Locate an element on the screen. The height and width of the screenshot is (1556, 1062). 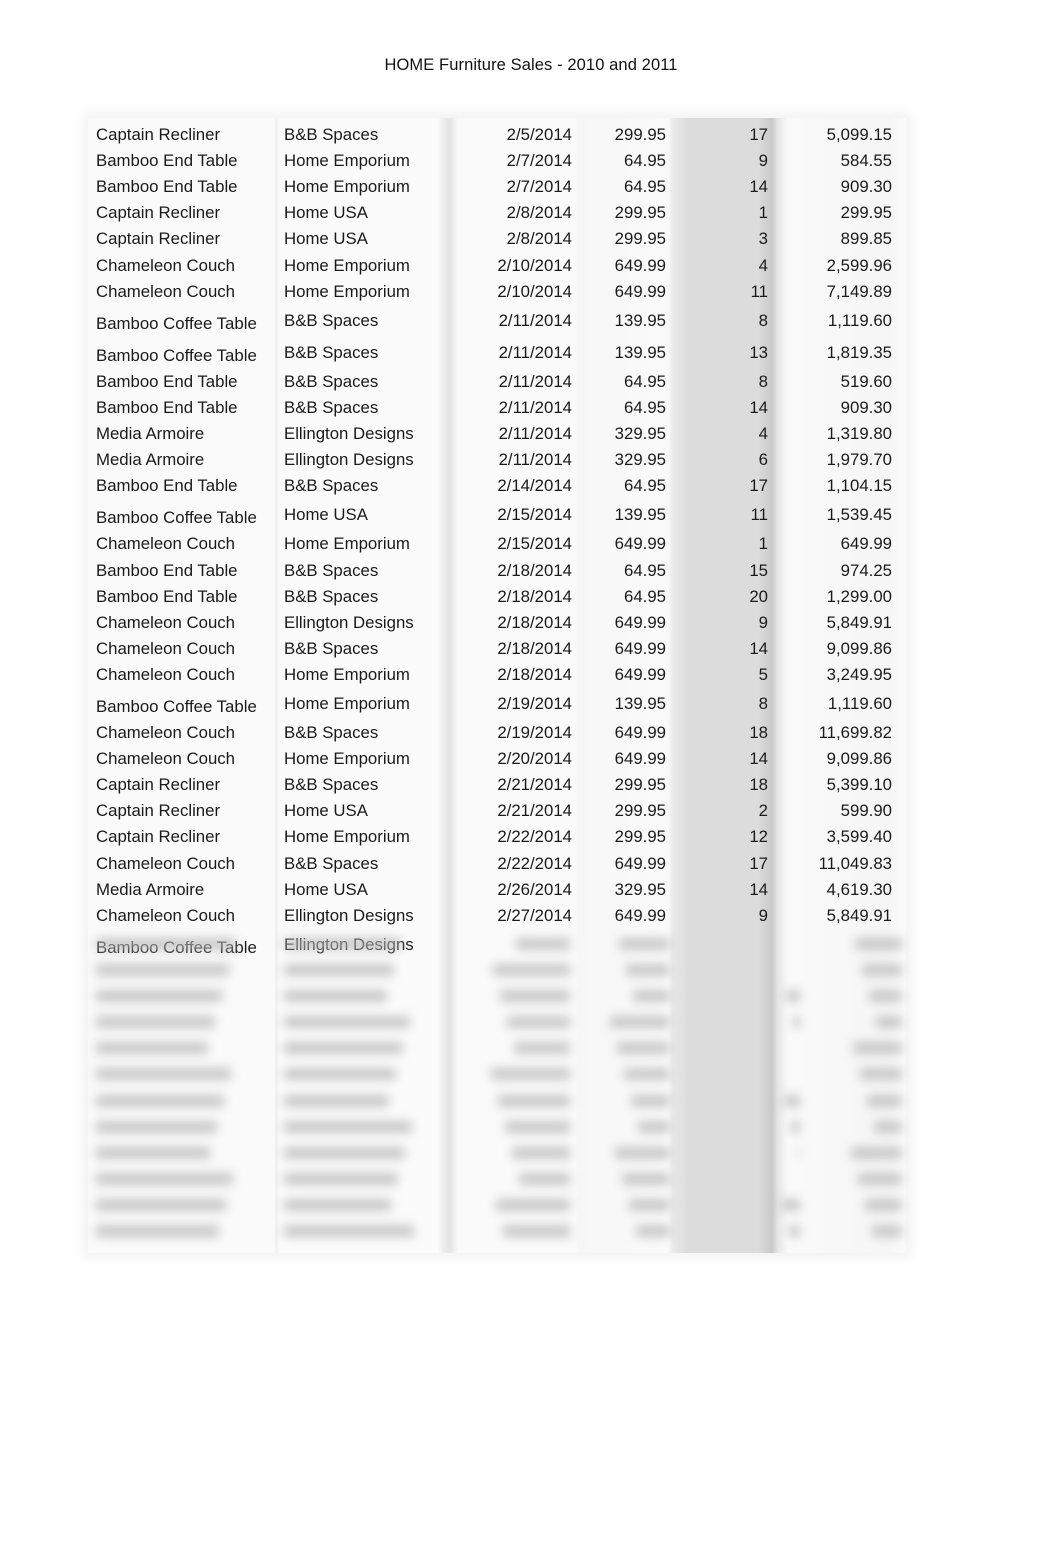
total-cell: 9,099.86 is located at coordinates (859, 648).